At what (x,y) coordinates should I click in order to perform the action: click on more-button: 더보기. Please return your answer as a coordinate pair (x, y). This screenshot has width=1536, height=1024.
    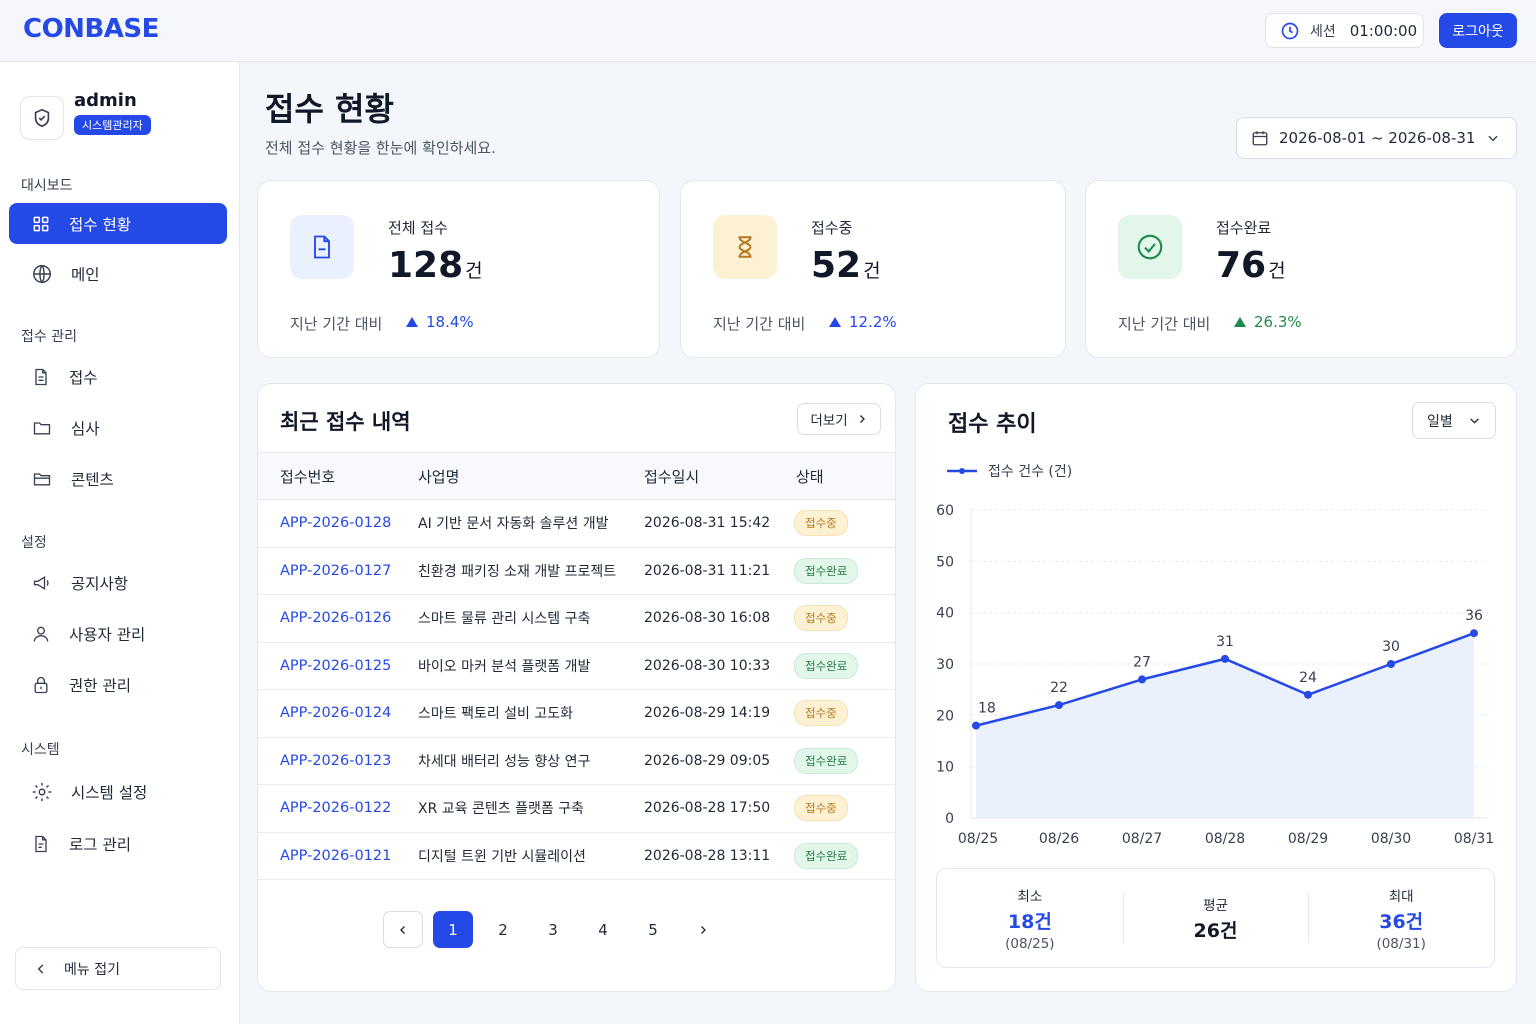
    Looking at the image, I should click on (839, 419).